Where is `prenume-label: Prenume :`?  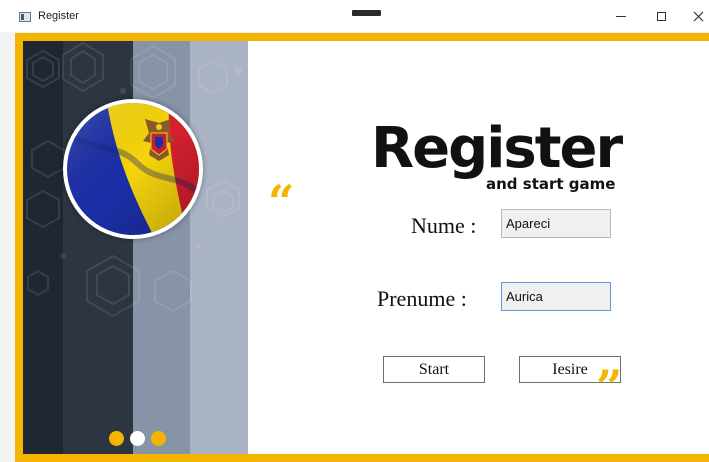
prenume-label: Prenume : is located at coordinates (422, 298).